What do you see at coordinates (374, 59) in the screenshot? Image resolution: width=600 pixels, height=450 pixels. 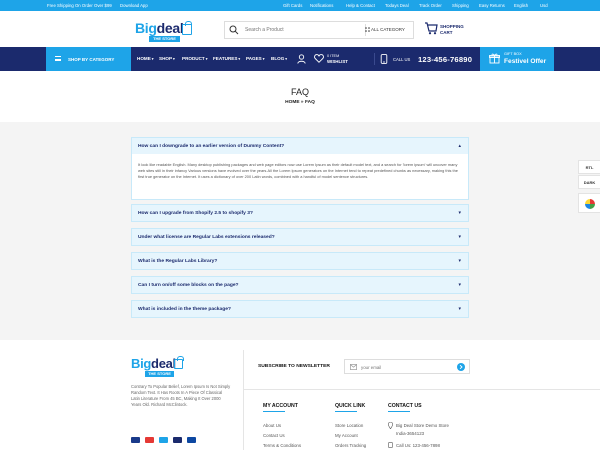 I see `nav-divider` at bounding box center [374, 59].